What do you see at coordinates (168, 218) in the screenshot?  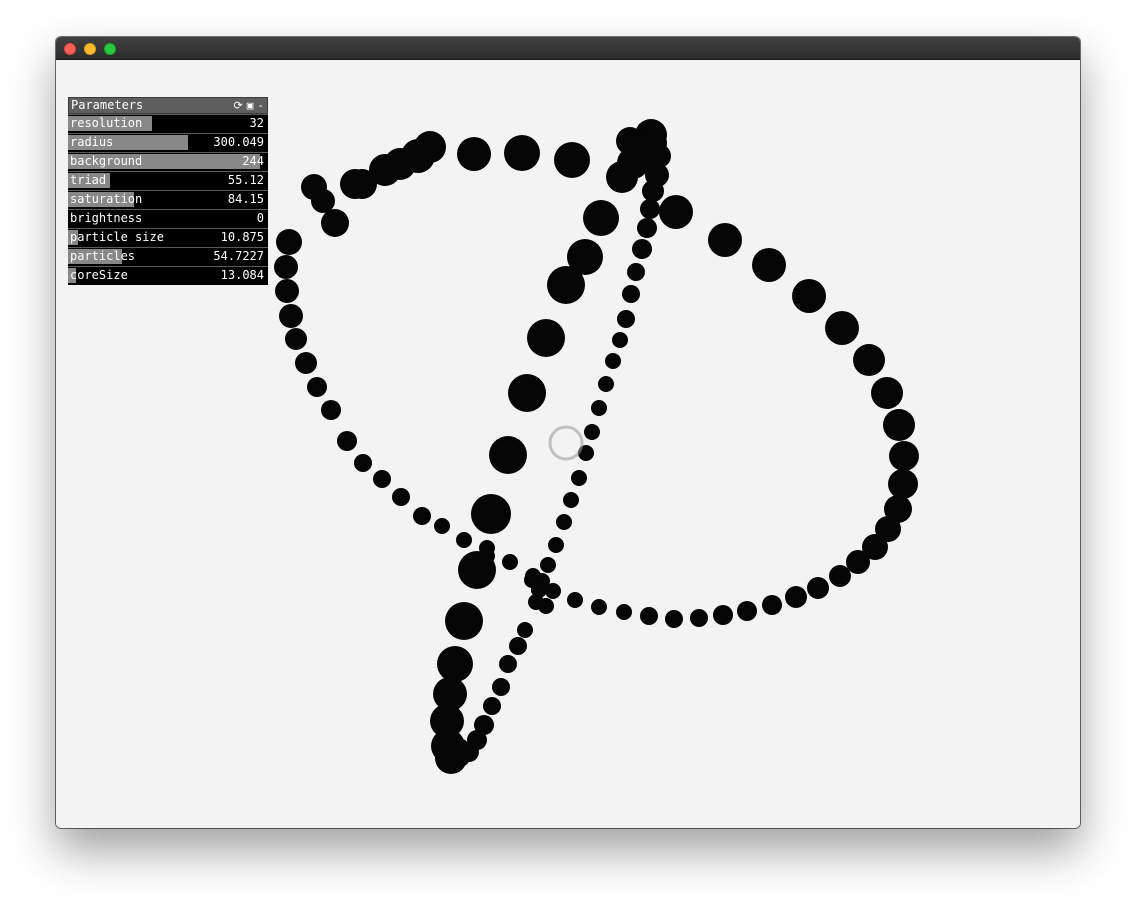 I see `param-slider-brightness: brightness 0` at bounding box center [168, 218].